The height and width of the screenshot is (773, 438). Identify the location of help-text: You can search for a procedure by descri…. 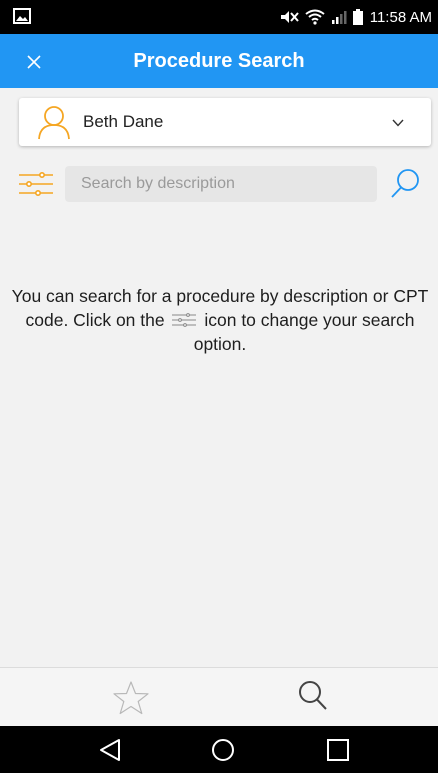
(220, 320).